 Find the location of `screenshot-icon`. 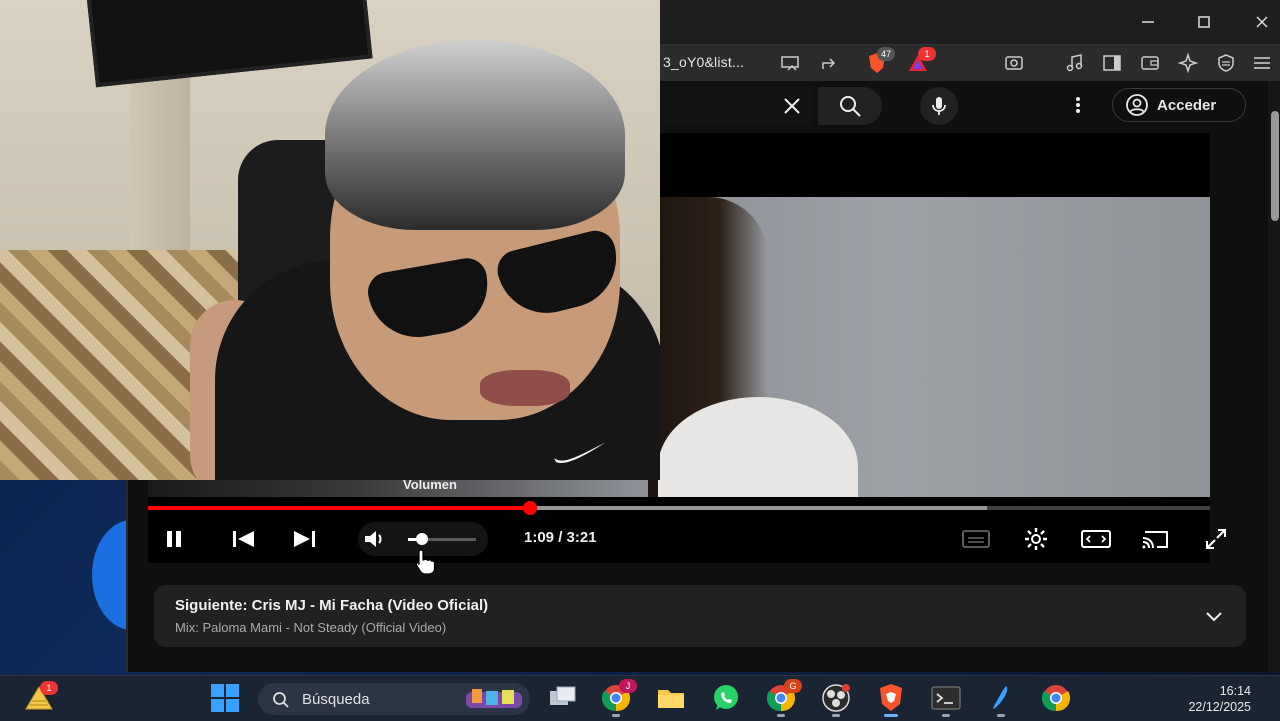

screenshot-icon is located at coordinates (1014, 63).